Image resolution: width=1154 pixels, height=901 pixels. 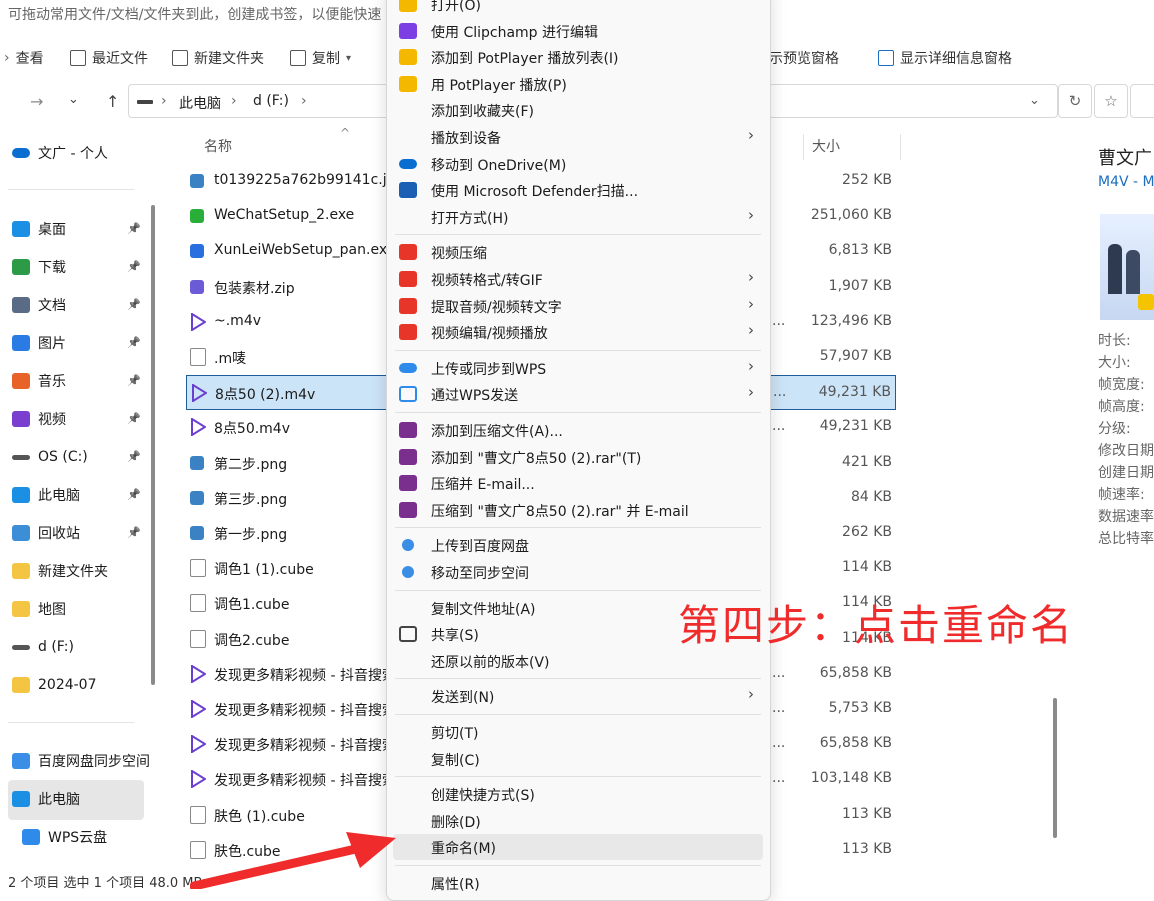 I want to click on details-property-label: 帧速率:, so click(x=1121, y=495).